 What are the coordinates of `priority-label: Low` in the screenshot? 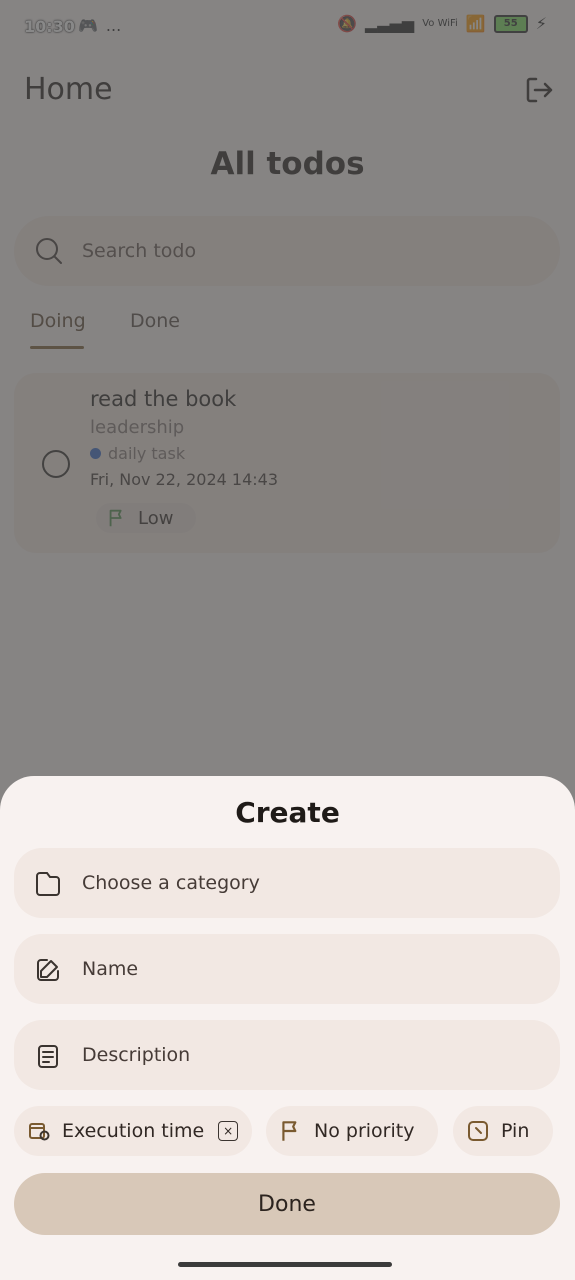 It's located at (156, 518).